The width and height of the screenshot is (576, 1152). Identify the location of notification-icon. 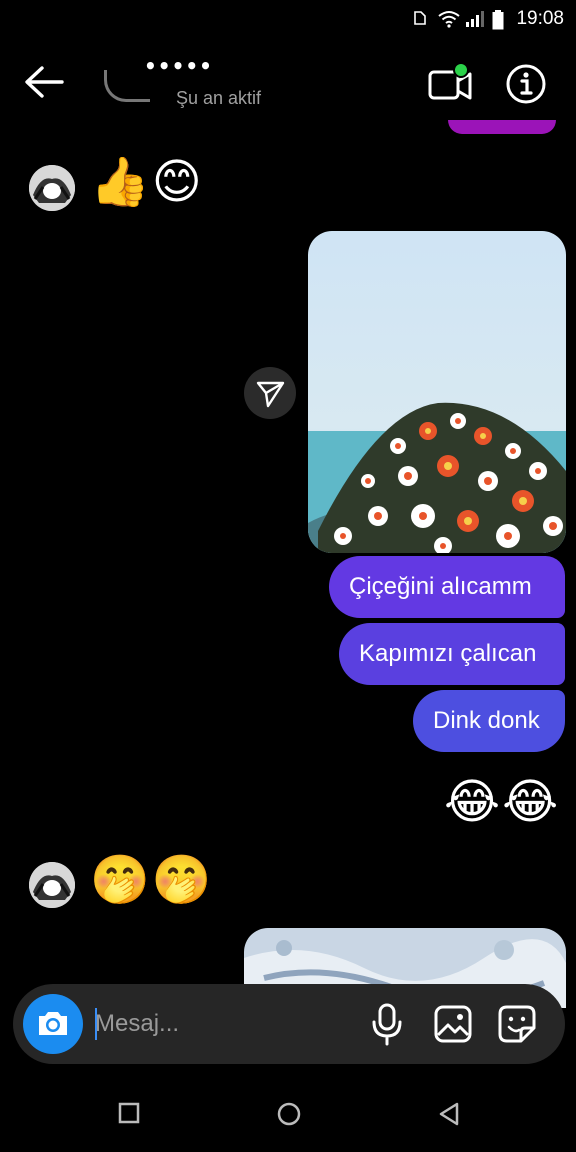
(420, 18).